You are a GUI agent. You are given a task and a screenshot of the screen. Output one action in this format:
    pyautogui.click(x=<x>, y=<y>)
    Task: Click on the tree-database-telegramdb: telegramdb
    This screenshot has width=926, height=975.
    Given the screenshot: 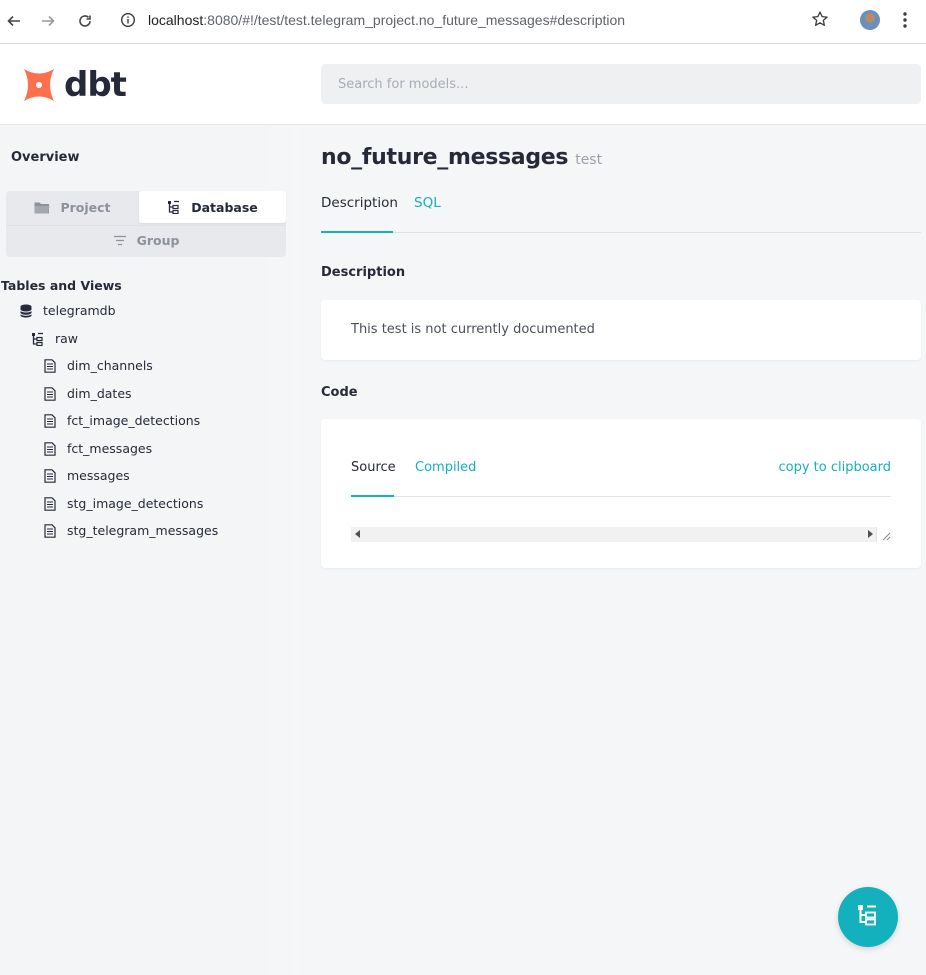 What is the action you would take?
    pyautogui.click(x=67, y=310)
    